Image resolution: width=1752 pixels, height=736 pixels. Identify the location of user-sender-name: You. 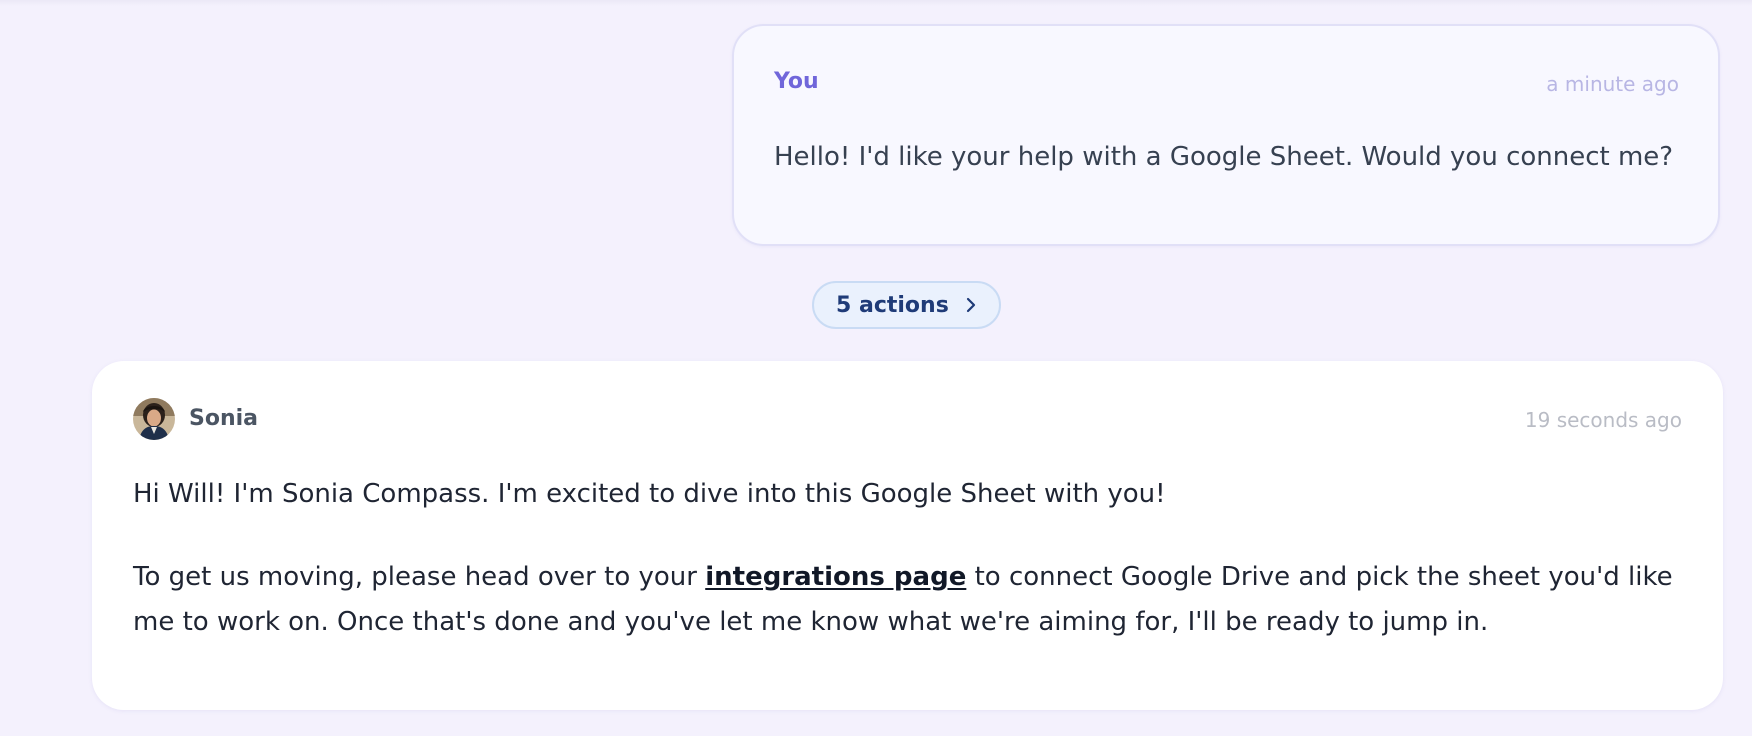
(796, 81).